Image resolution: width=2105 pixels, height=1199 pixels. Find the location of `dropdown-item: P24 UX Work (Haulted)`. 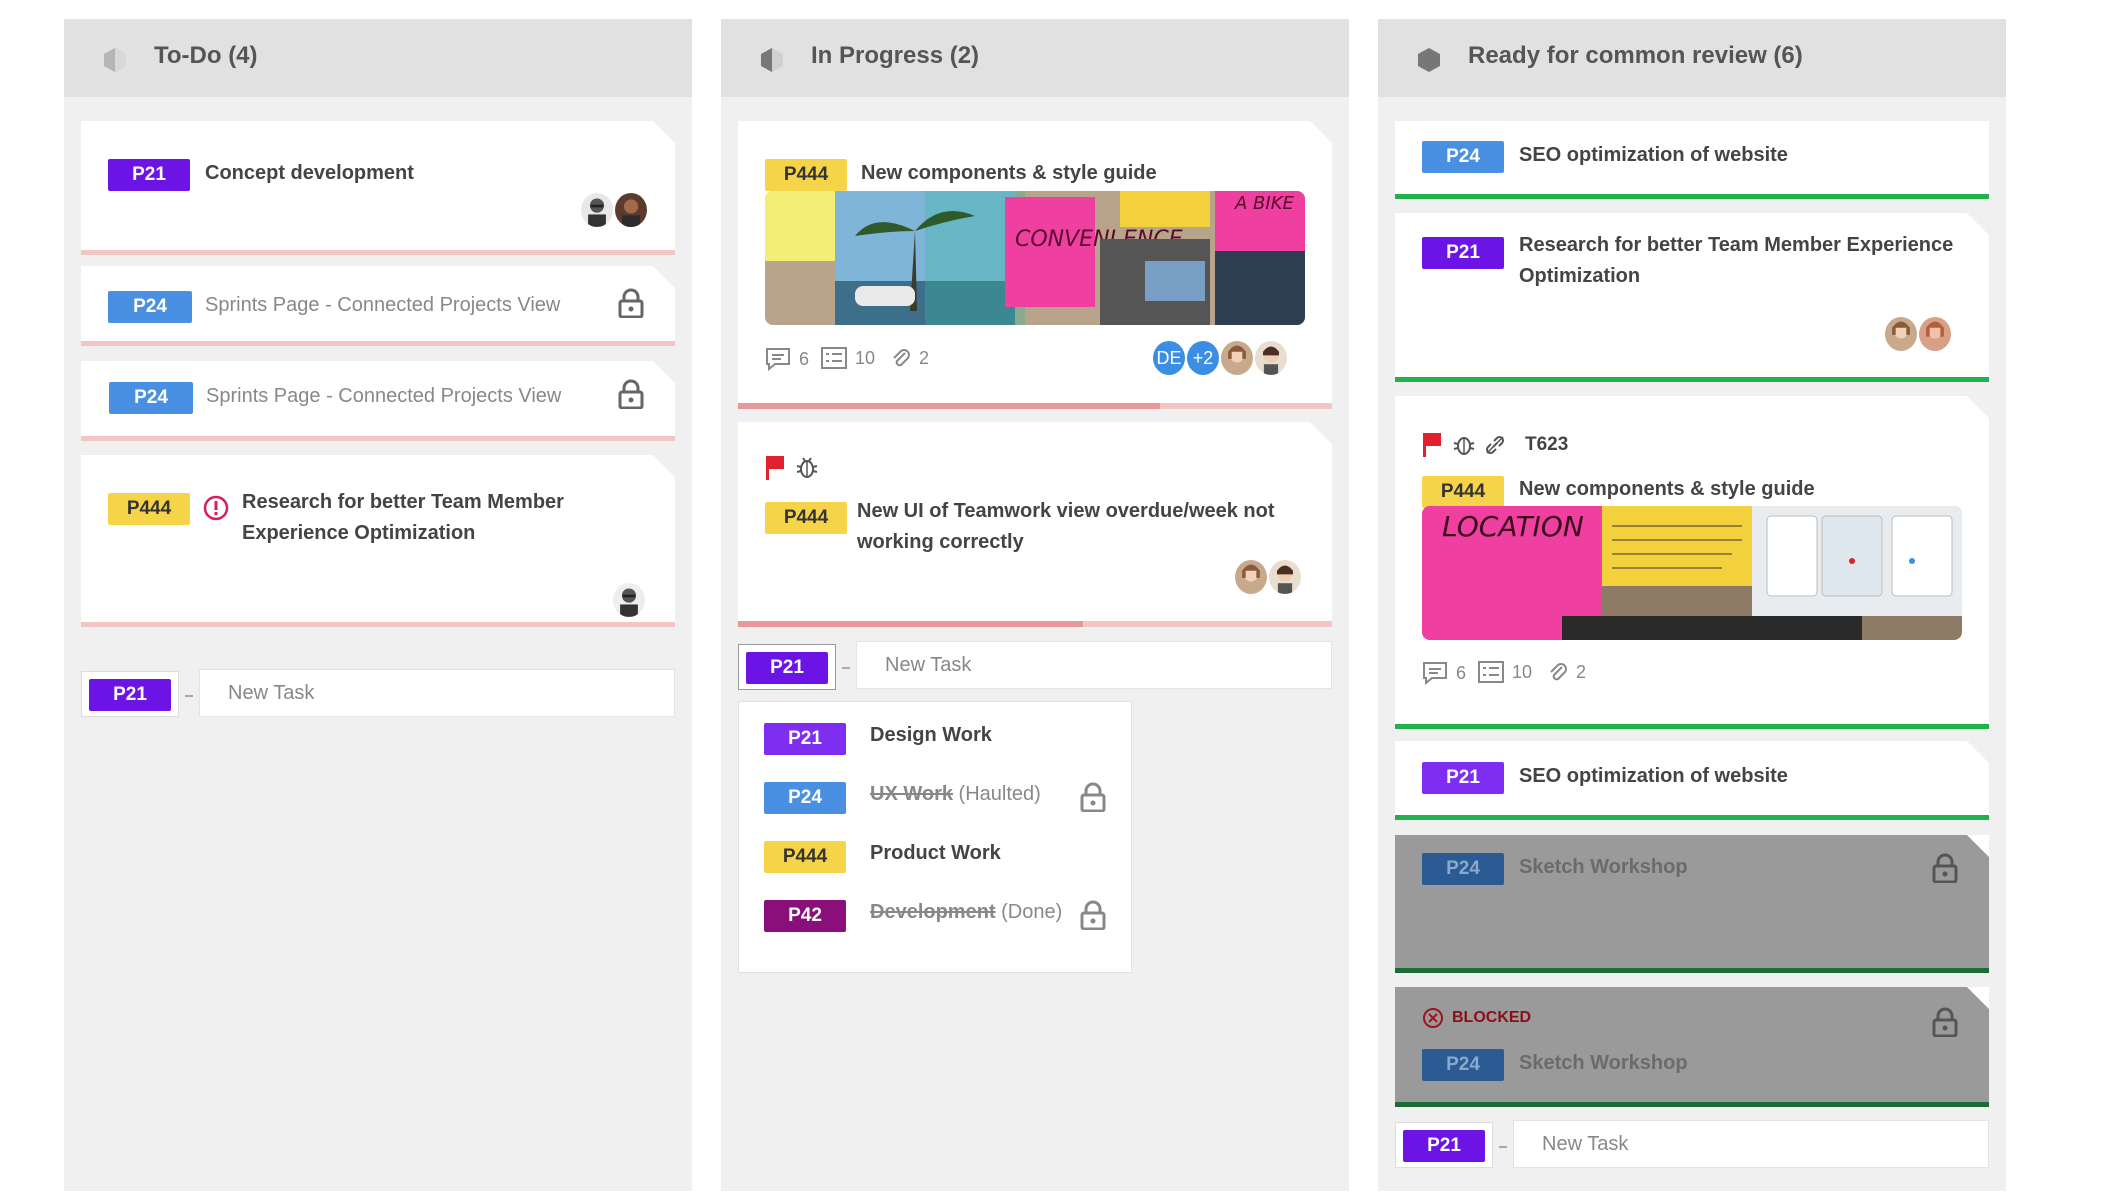

dropdown-item: P24 UX Work (Haulted) is located at coordinates (935, 798).